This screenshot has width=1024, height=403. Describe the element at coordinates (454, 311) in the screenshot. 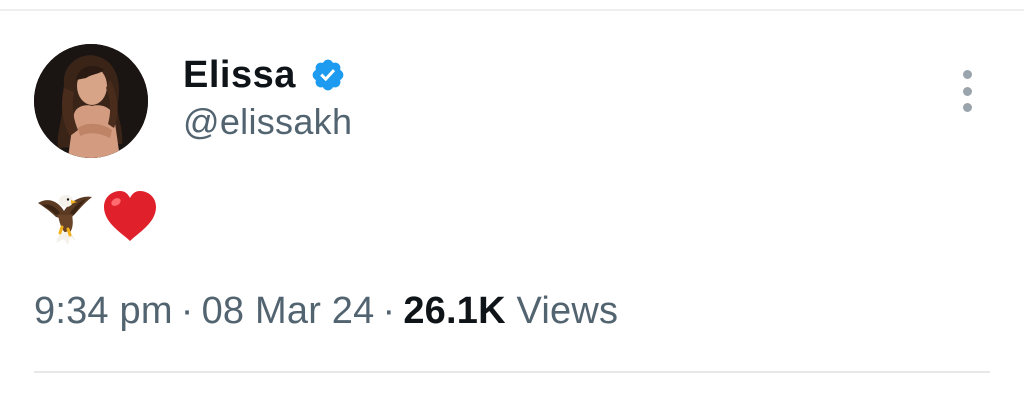

I see `views-count: 26.1K` at that location.